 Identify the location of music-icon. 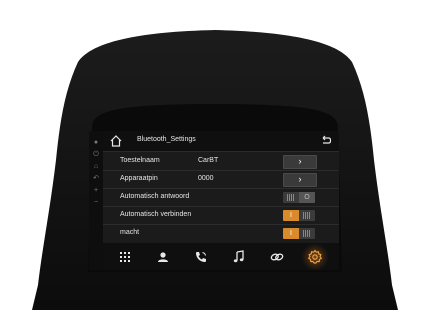
(238, 256).